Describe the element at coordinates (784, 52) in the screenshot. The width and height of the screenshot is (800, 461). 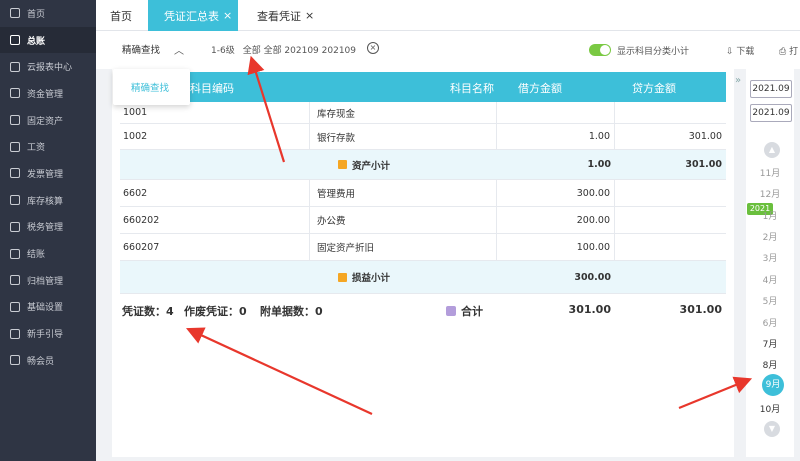
I see `printer-icon: ⎙` at that location.